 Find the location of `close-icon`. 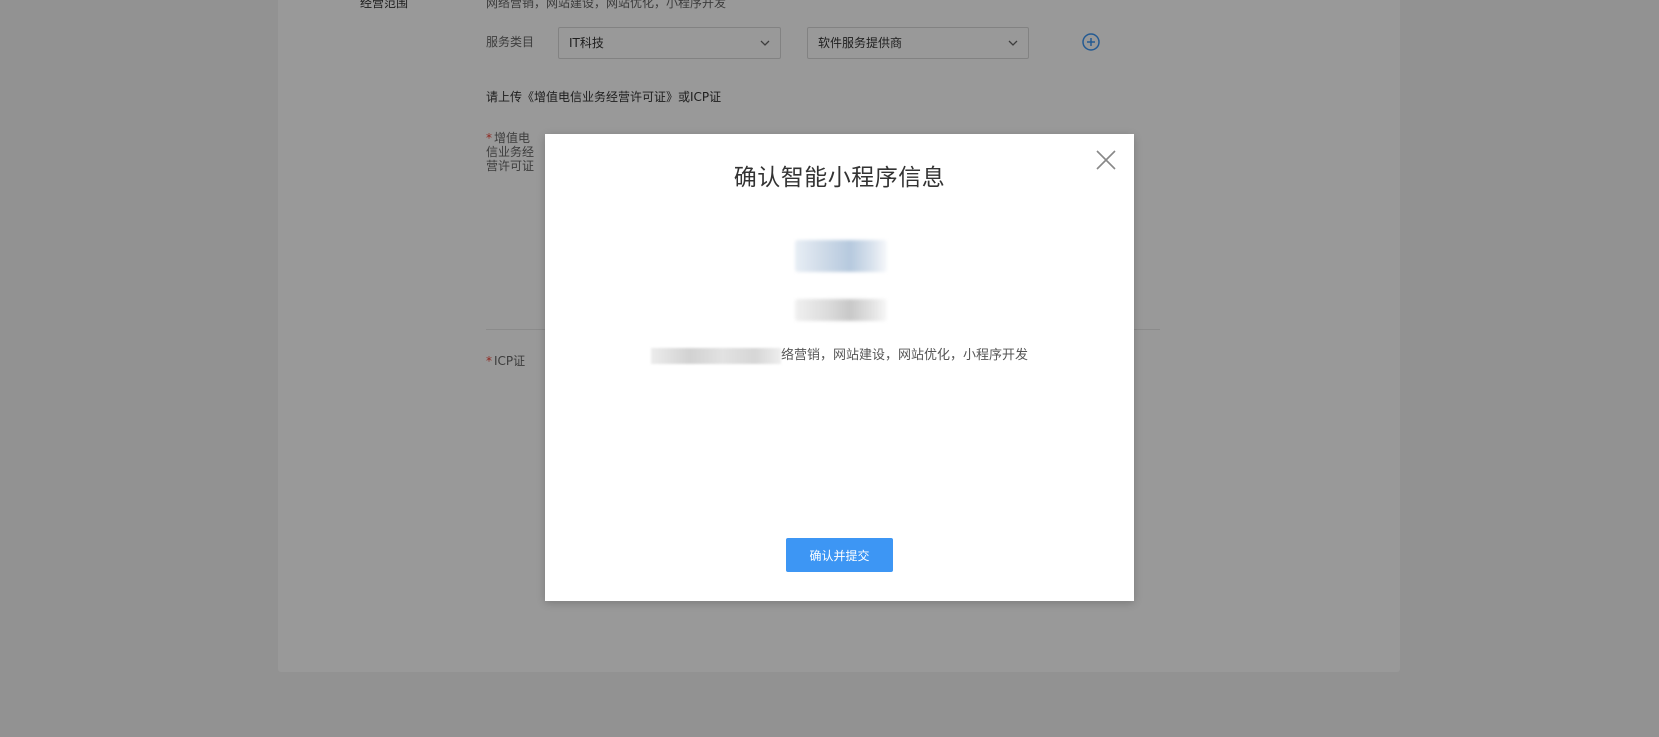

close-icon is located at coordinates (1106, 160).